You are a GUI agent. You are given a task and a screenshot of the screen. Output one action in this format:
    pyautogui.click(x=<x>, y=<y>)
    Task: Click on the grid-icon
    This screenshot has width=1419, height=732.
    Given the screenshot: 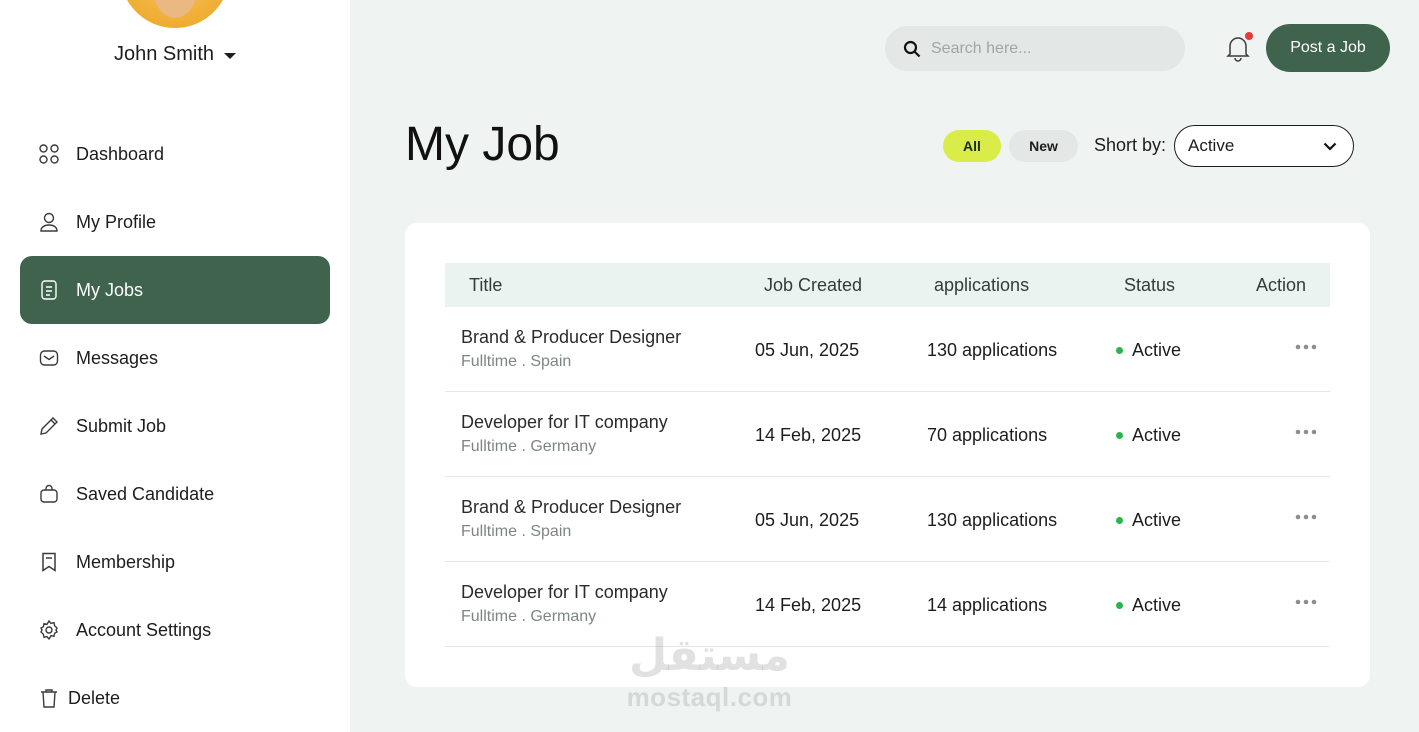 What is the action you would take?
    pyautogui.click(x=49, y=154)
    